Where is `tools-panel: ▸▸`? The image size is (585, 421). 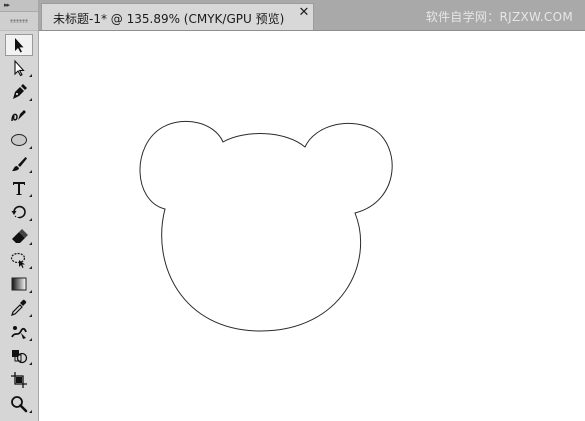
tools-panel: ▸▸ is located at coordinates (19, 210).